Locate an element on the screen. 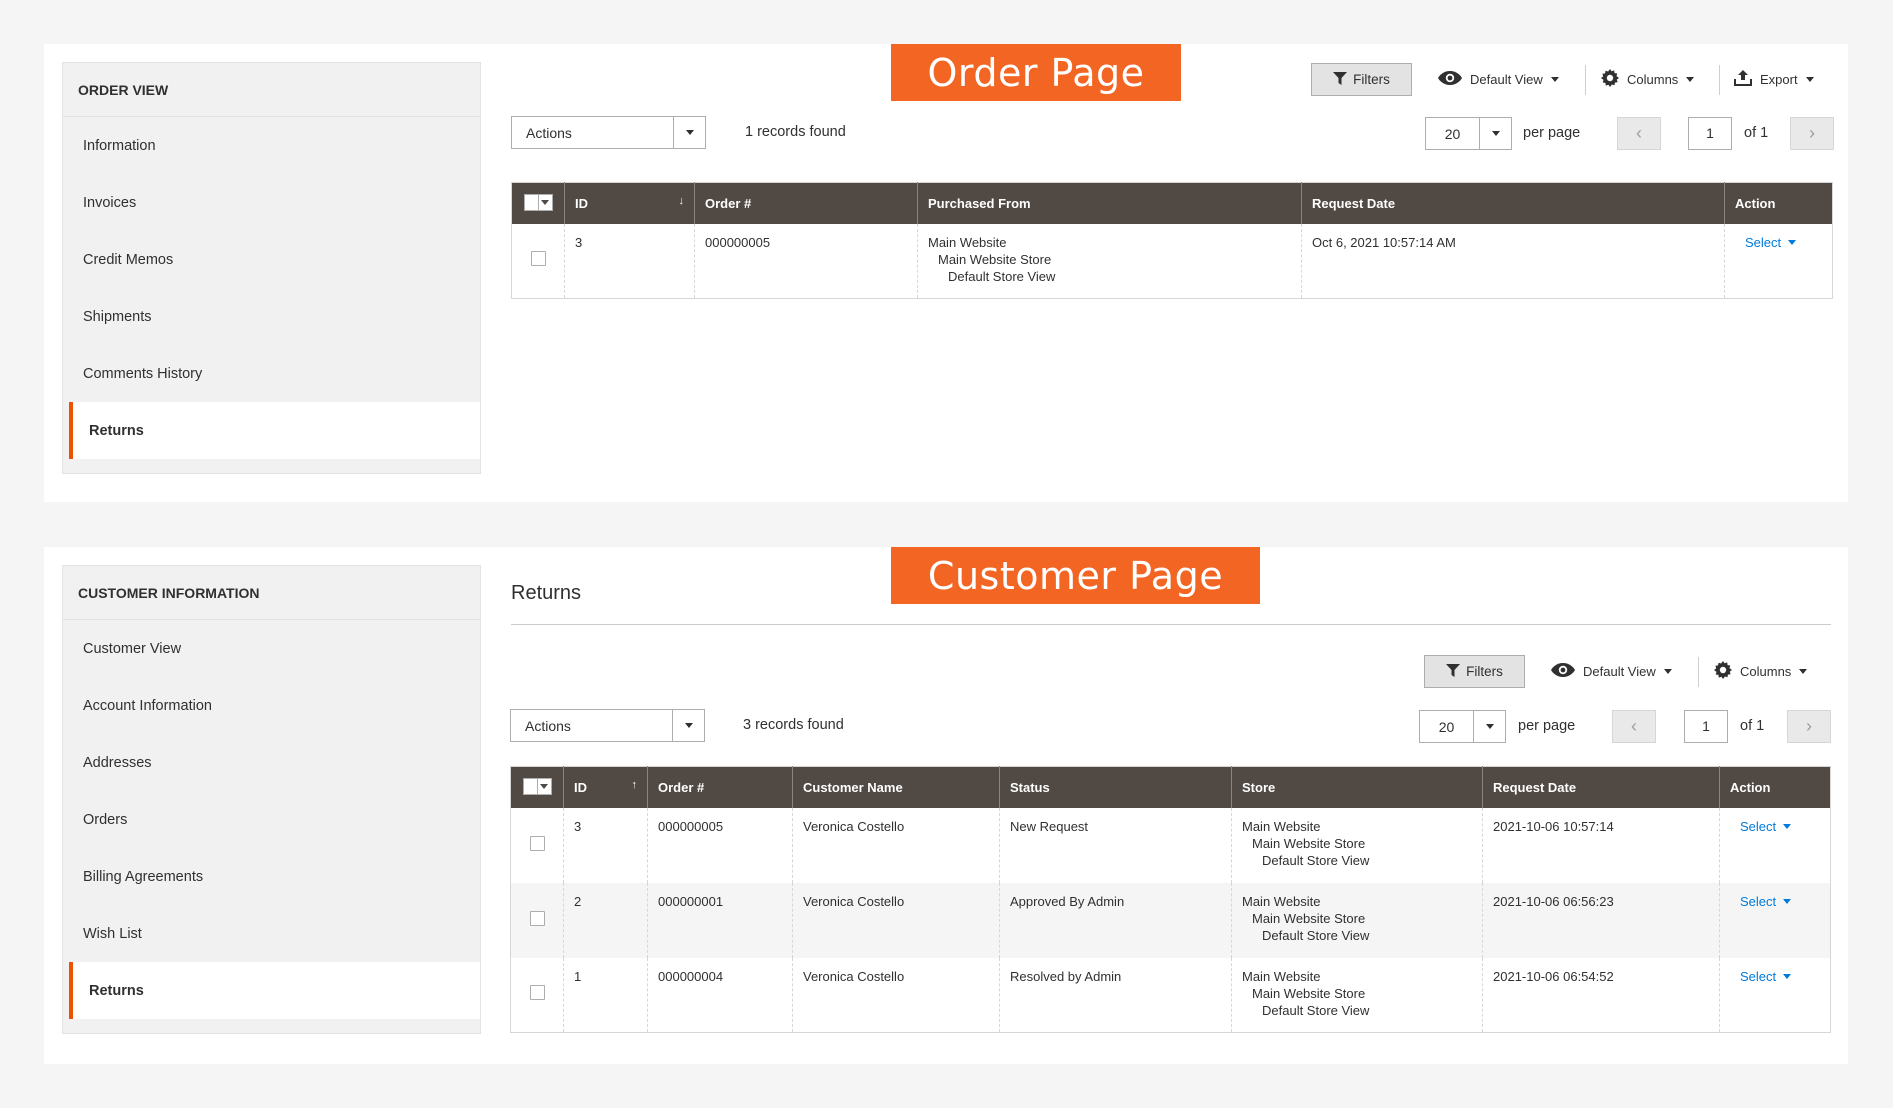 This screenshot has width=1893, height=1108. cell-id: 1 is located at coordinates (605, 995).